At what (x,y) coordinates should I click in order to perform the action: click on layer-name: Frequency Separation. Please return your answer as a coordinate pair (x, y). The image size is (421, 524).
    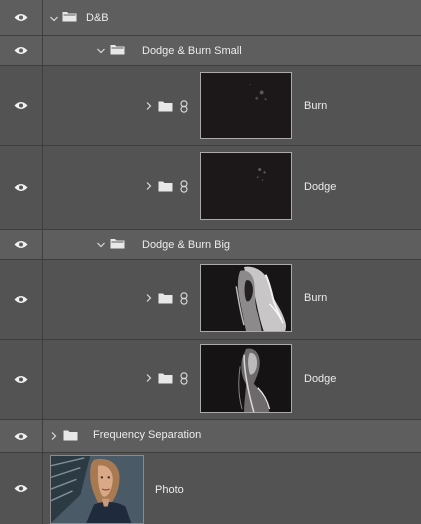
    Looking at the image, I should click on (147, 435).